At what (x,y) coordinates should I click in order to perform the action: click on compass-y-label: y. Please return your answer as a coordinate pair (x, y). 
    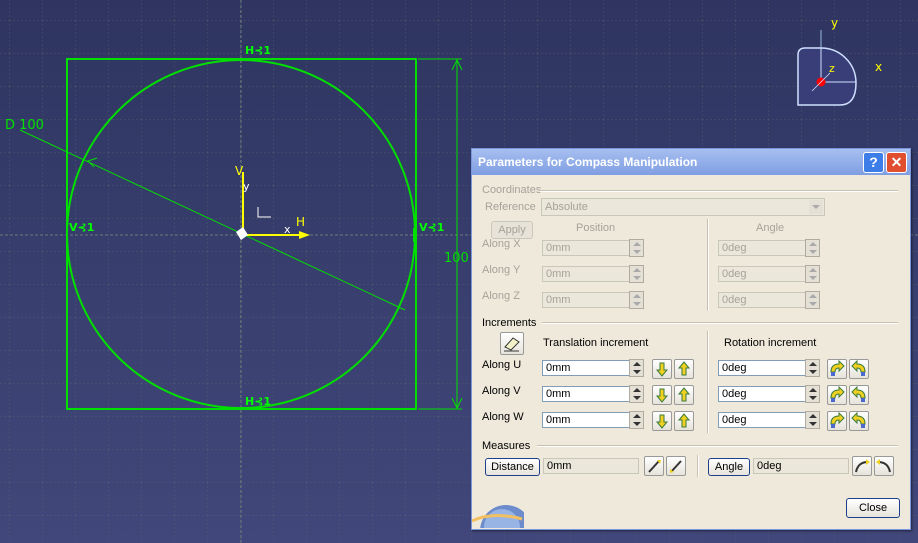
    Looking at the image, I should click on (835, 23).